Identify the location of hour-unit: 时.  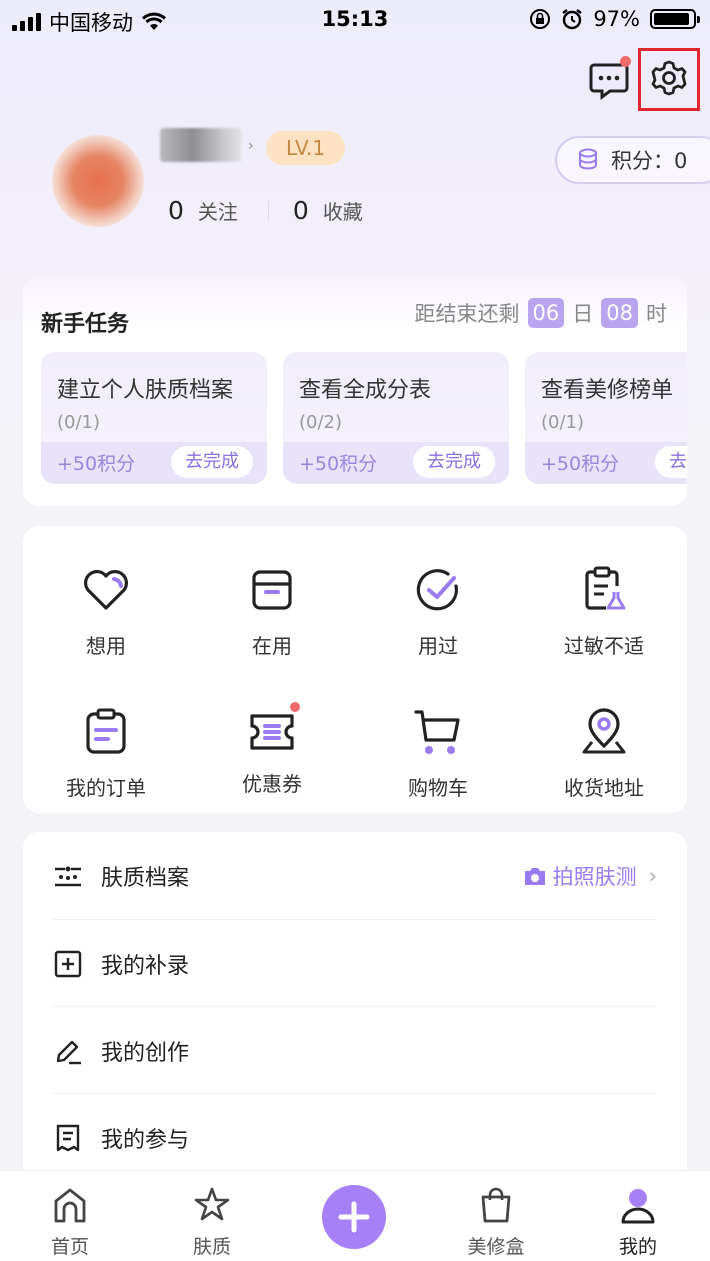
(656, 314).